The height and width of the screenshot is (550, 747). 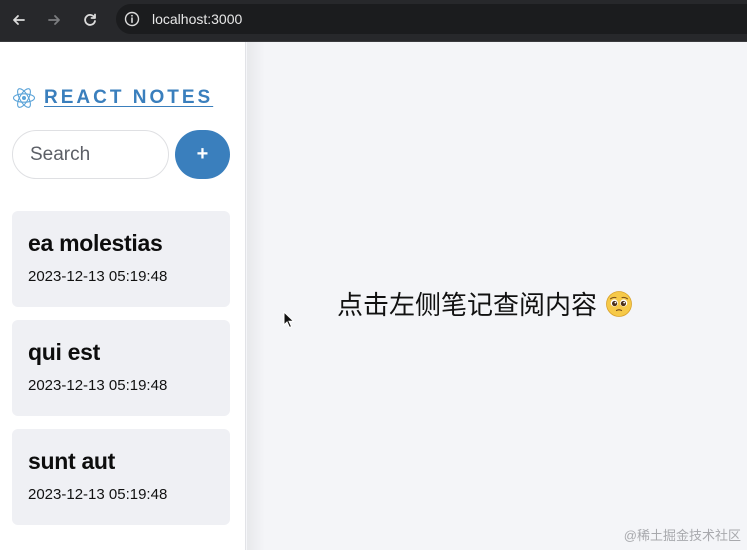 What do you see at coordinates (90, 154) in the screenshot?
I see `search-input` at bounding box center [90, 154].